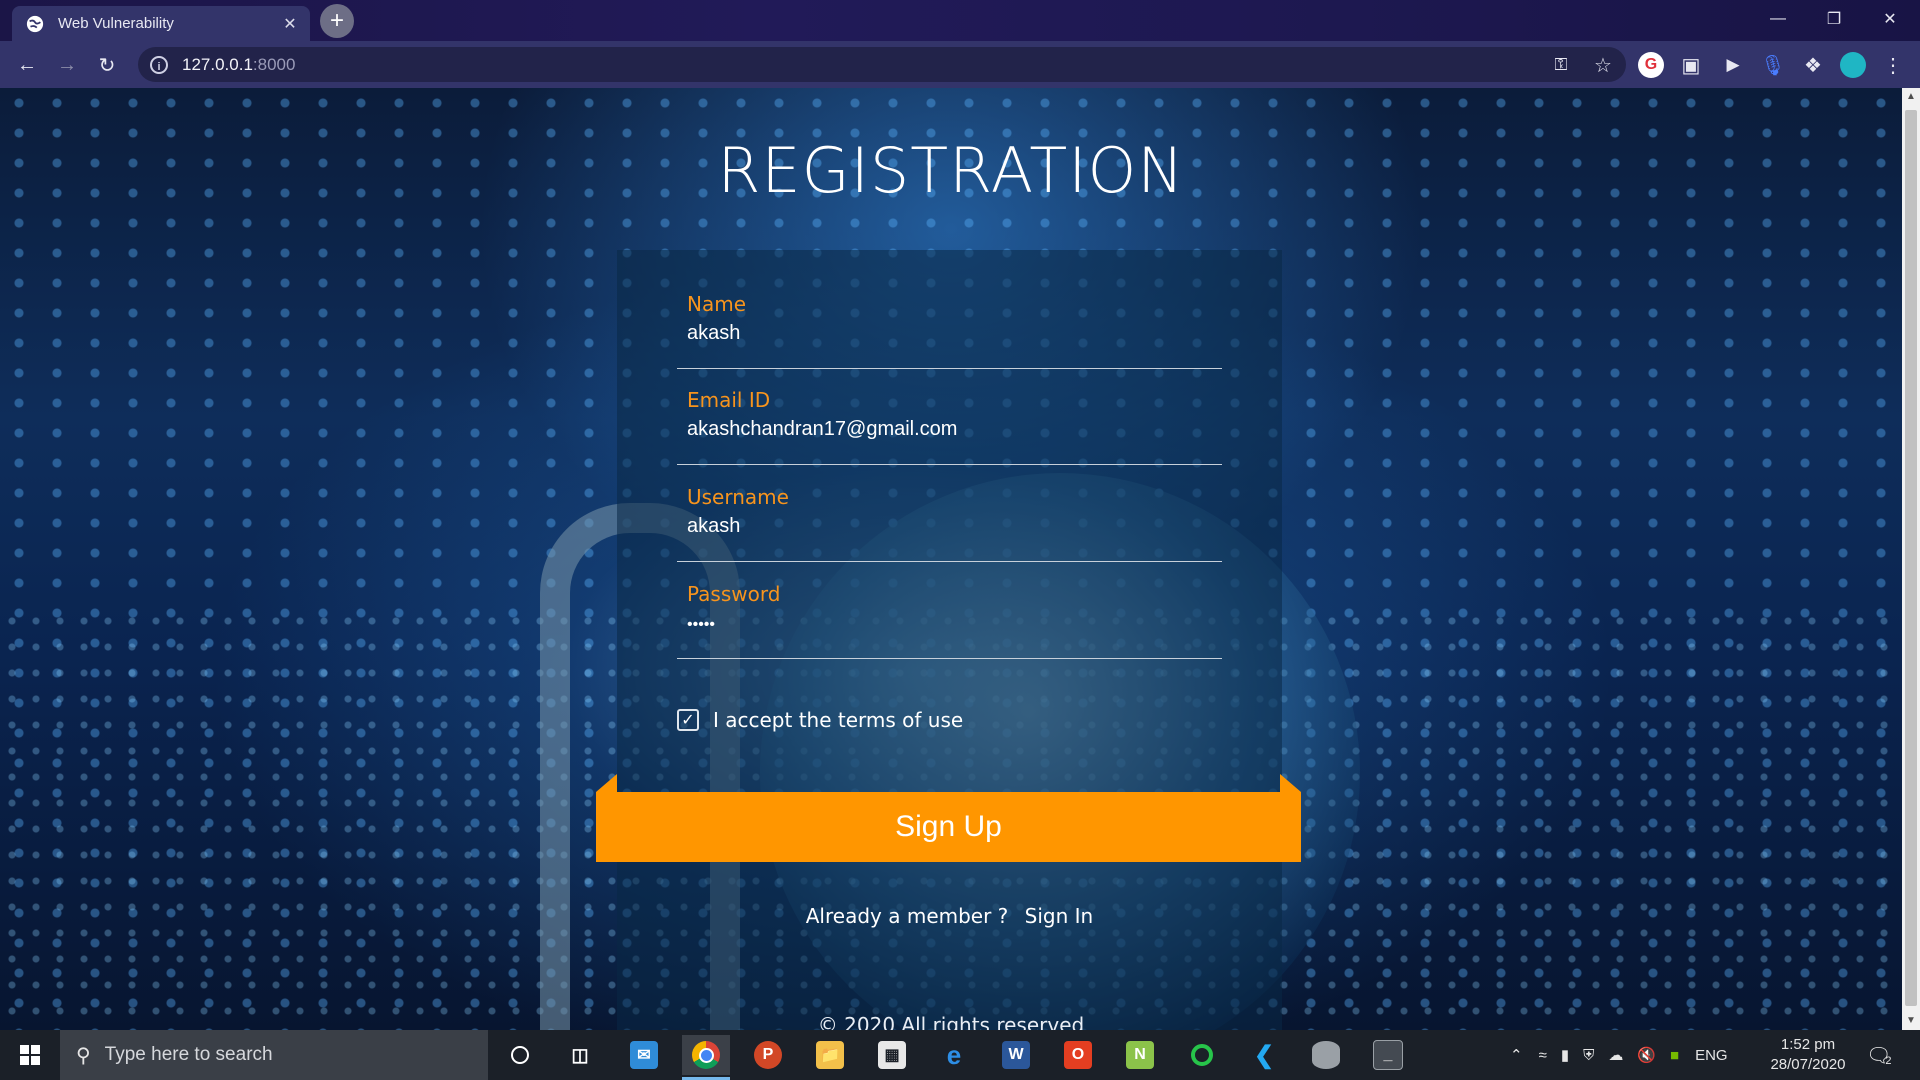 Image resolution: width=1920 pixels, height=1080 pixels. Describe the element at coordinates (717, 304) in the screenshot. I see `name-label: Name` at that location.